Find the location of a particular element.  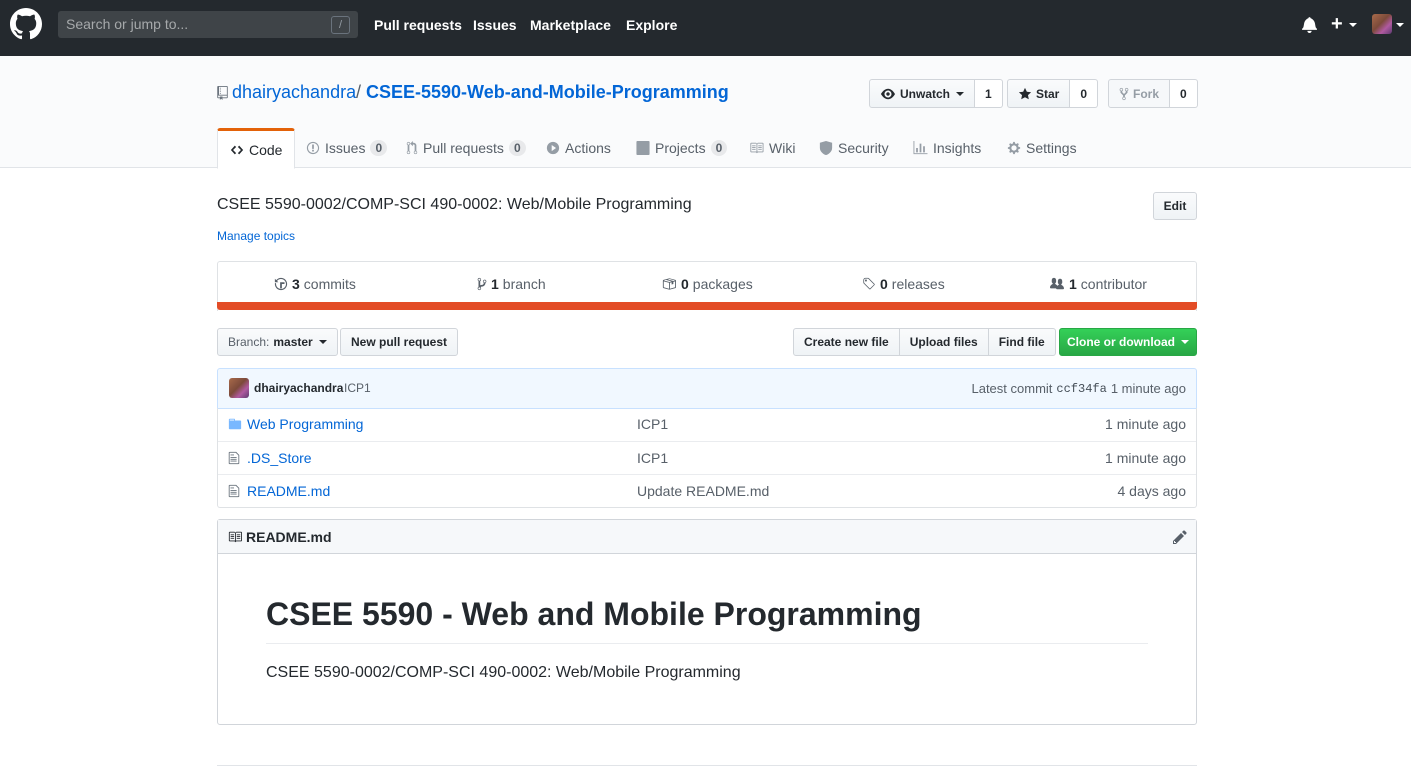

new-pull-request-button: New pull request is located at coordinates (399, 342).